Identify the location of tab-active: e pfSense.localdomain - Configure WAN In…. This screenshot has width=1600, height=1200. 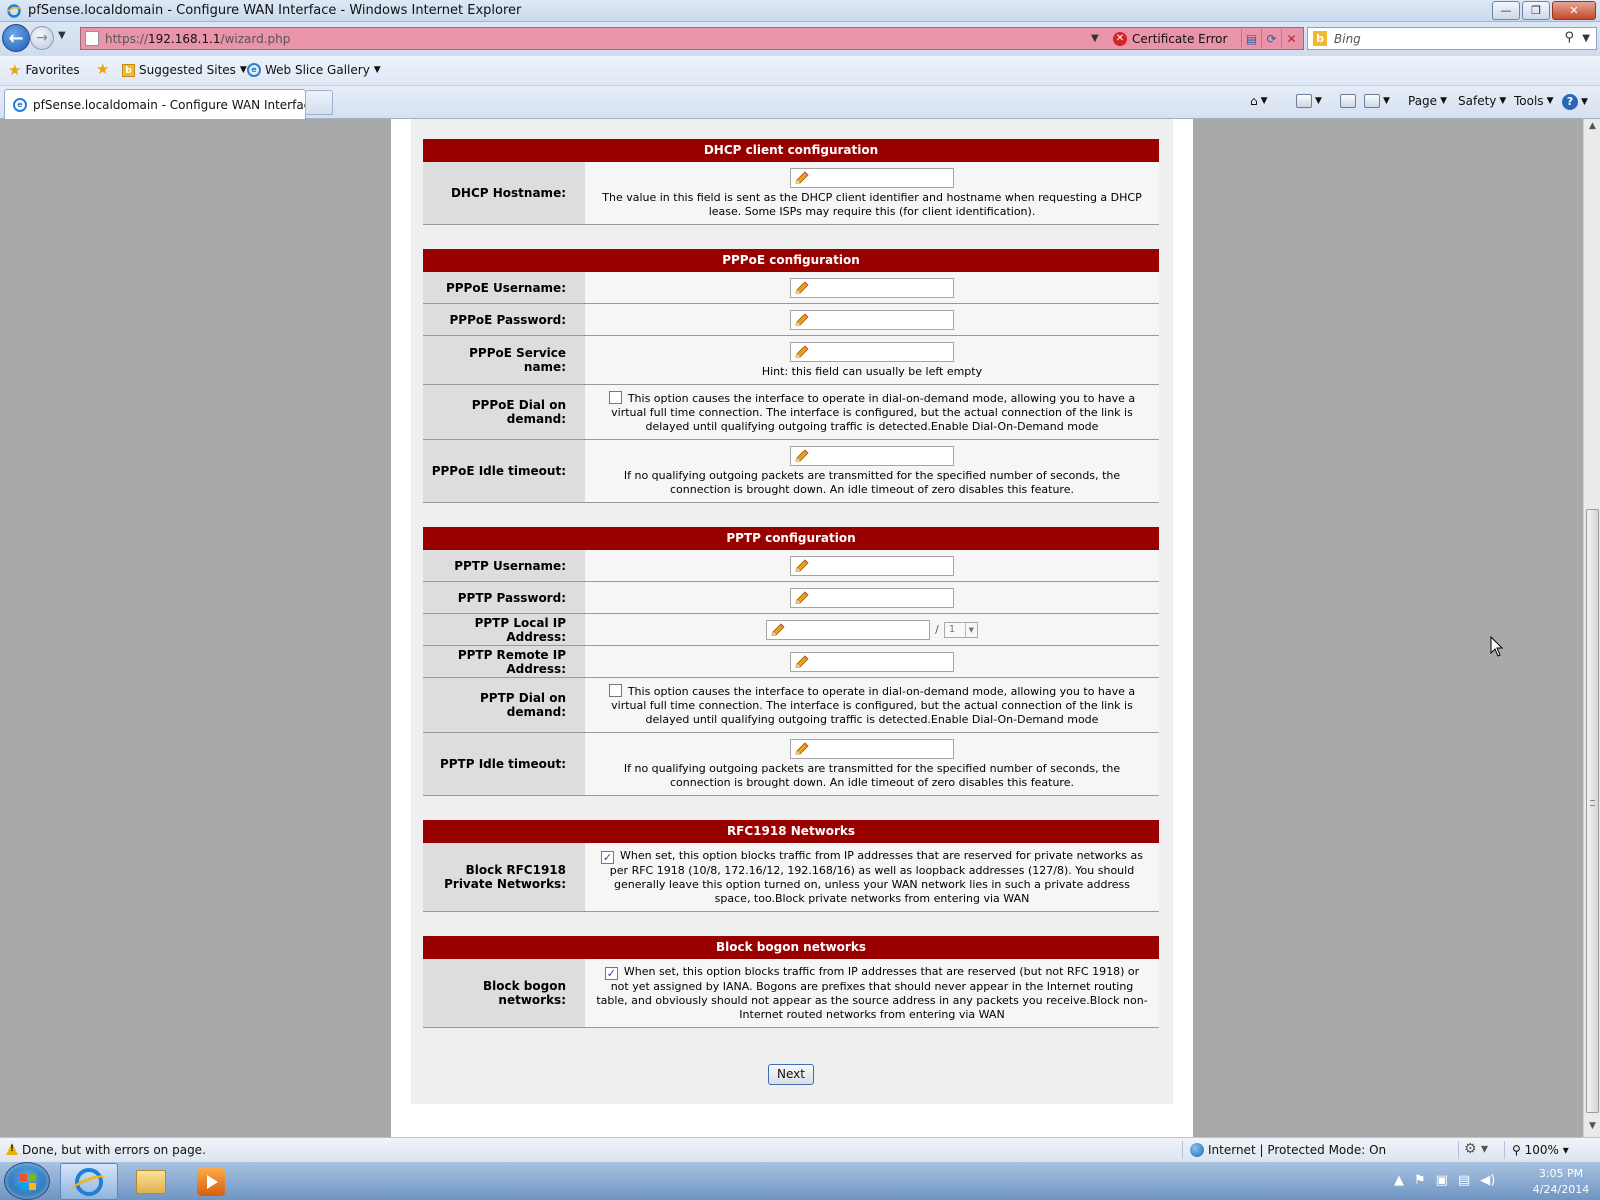
(161, 104).